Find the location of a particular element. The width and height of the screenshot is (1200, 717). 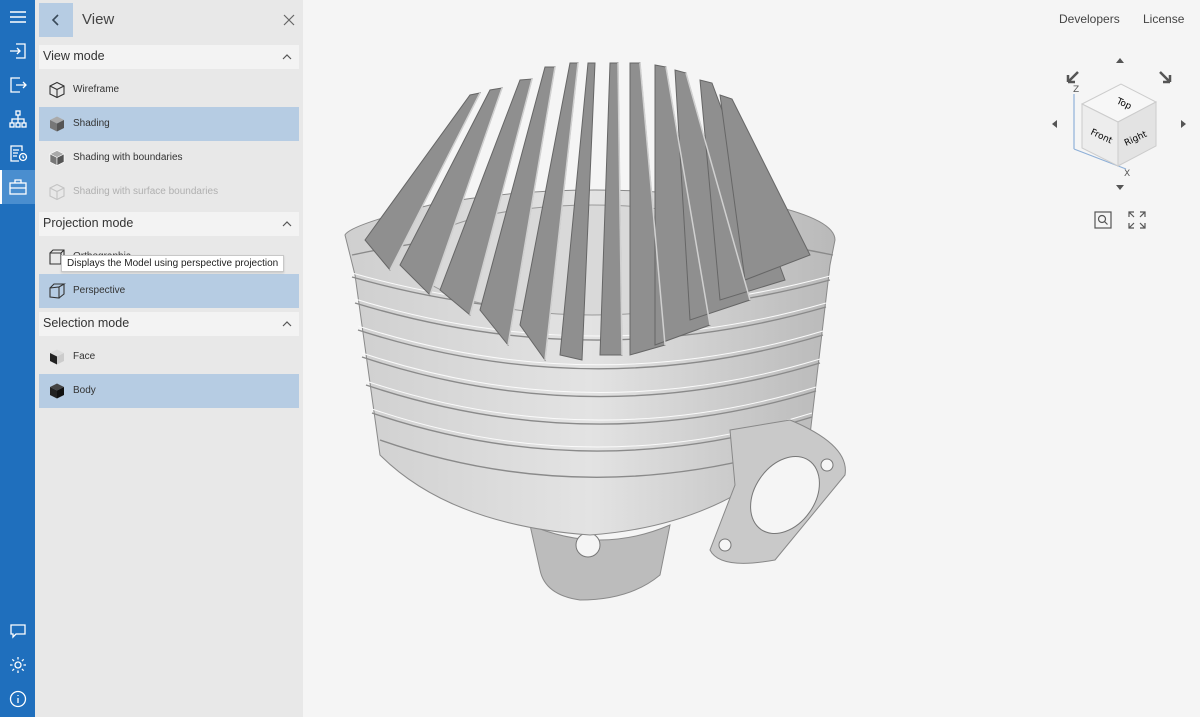

license-link: License is located at coordinates (1163, 19).